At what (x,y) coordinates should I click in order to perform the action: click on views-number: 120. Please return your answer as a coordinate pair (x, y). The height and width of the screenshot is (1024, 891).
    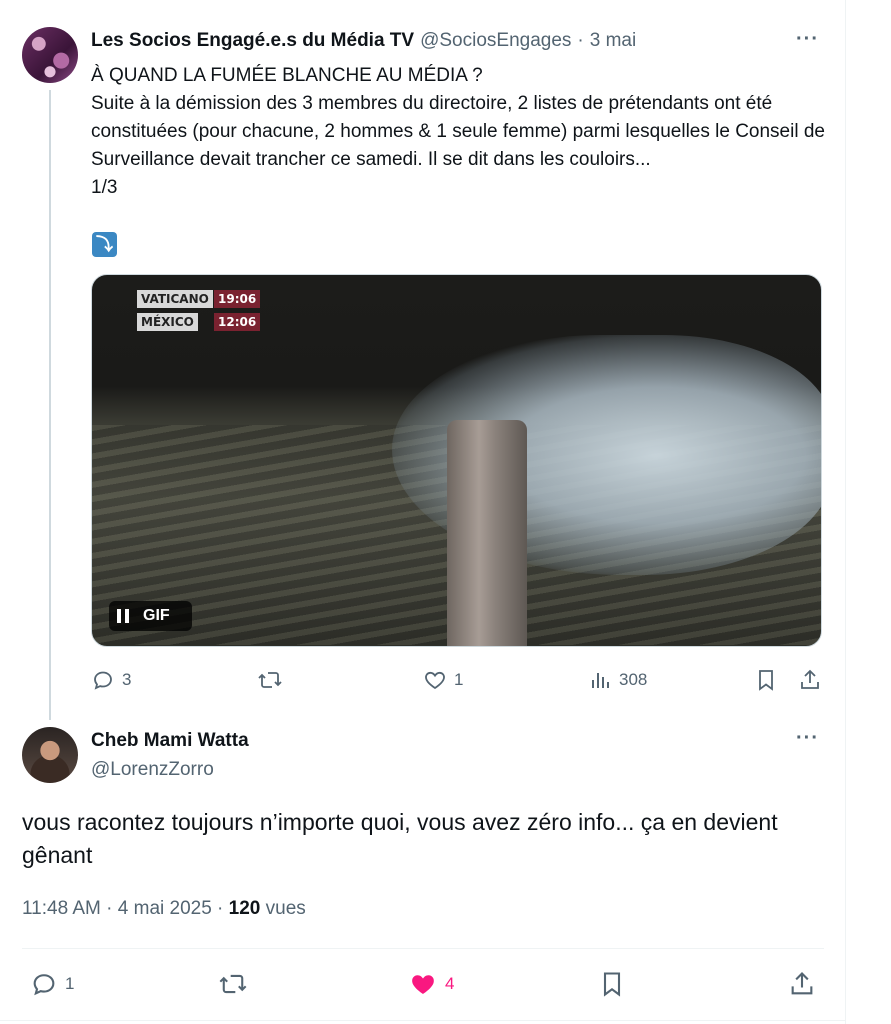
    Looking at the image, I should click on (244, 908).